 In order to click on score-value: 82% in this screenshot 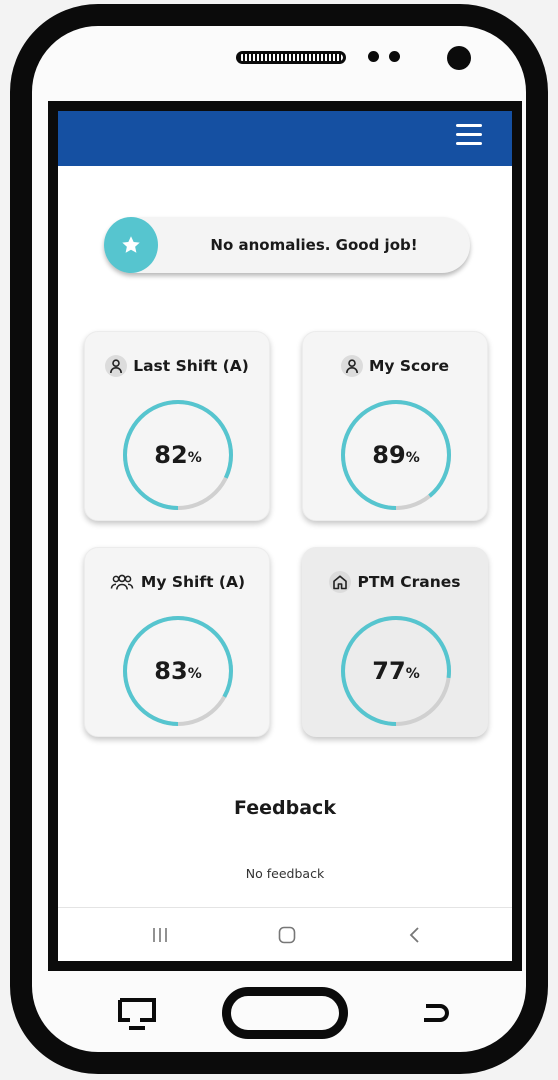, I will do `click(178, 455)`.